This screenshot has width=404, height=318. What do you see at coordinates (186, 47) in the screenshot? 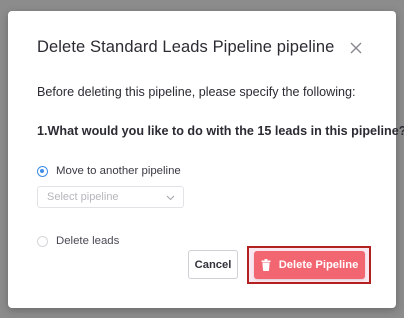
I see `dialog-title: Delete Standard Leads Pipeline pipeline` at bounding box center [186, 47].